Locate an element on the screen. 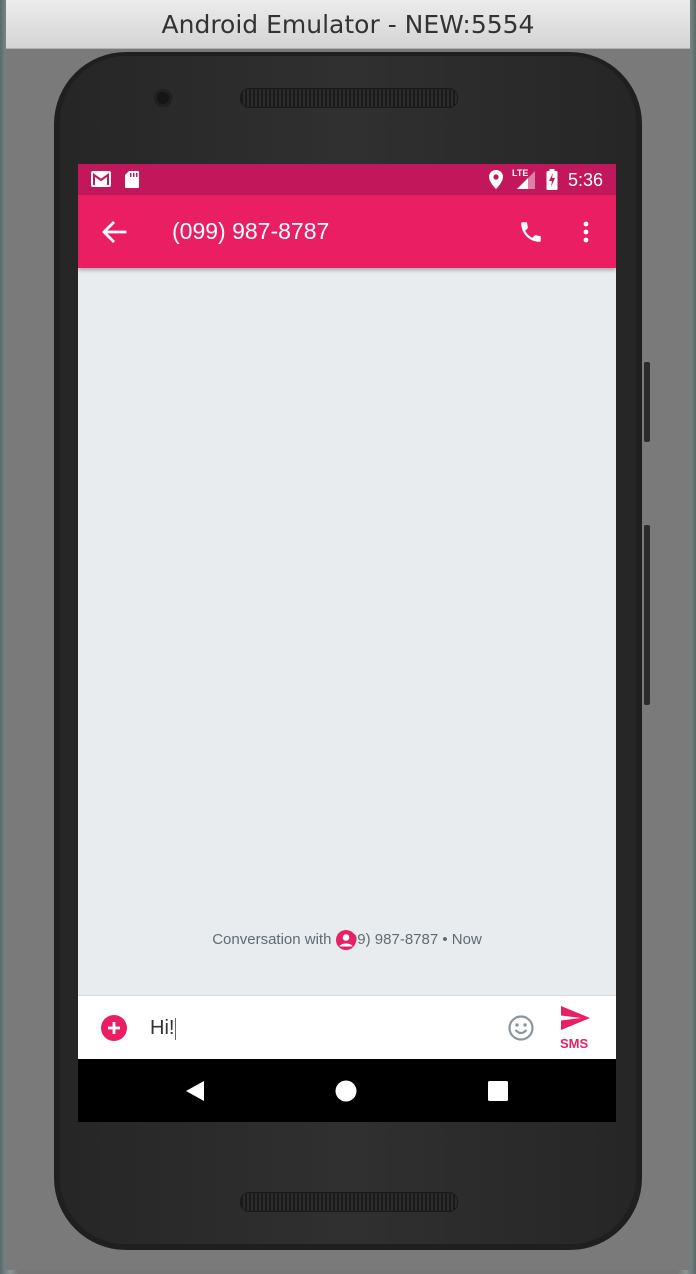 The height and width of the screenshot is (1274, 696). status-bar: LTE 5:36 is located at coordinates (347, 179).